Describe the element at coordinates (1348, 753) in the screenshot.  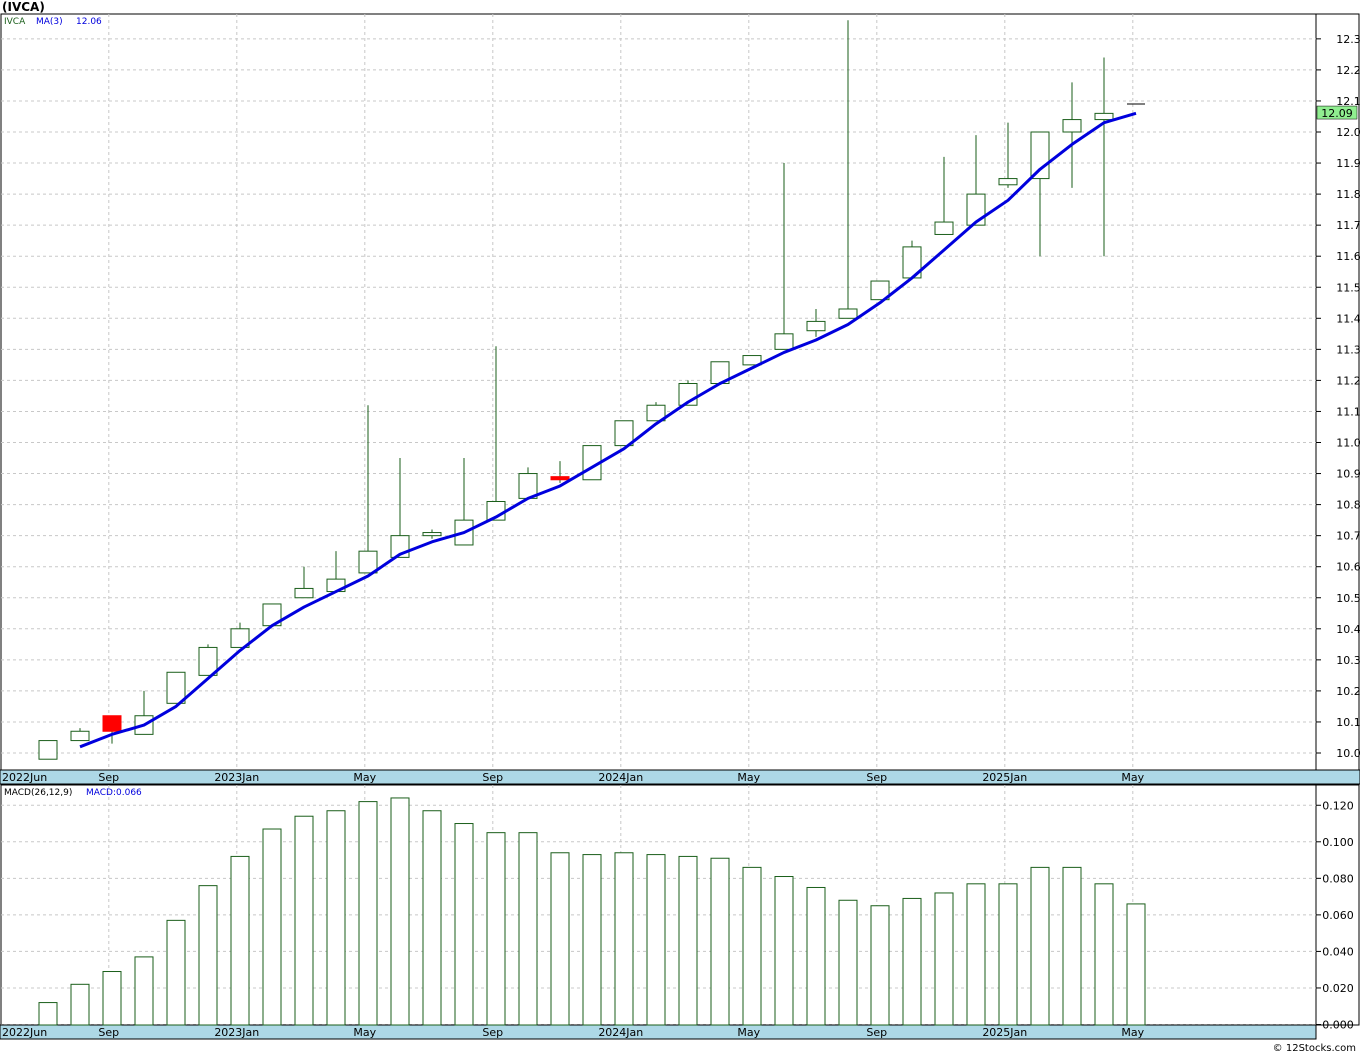
I see `price-y-tick-label: 10.00` at that location.